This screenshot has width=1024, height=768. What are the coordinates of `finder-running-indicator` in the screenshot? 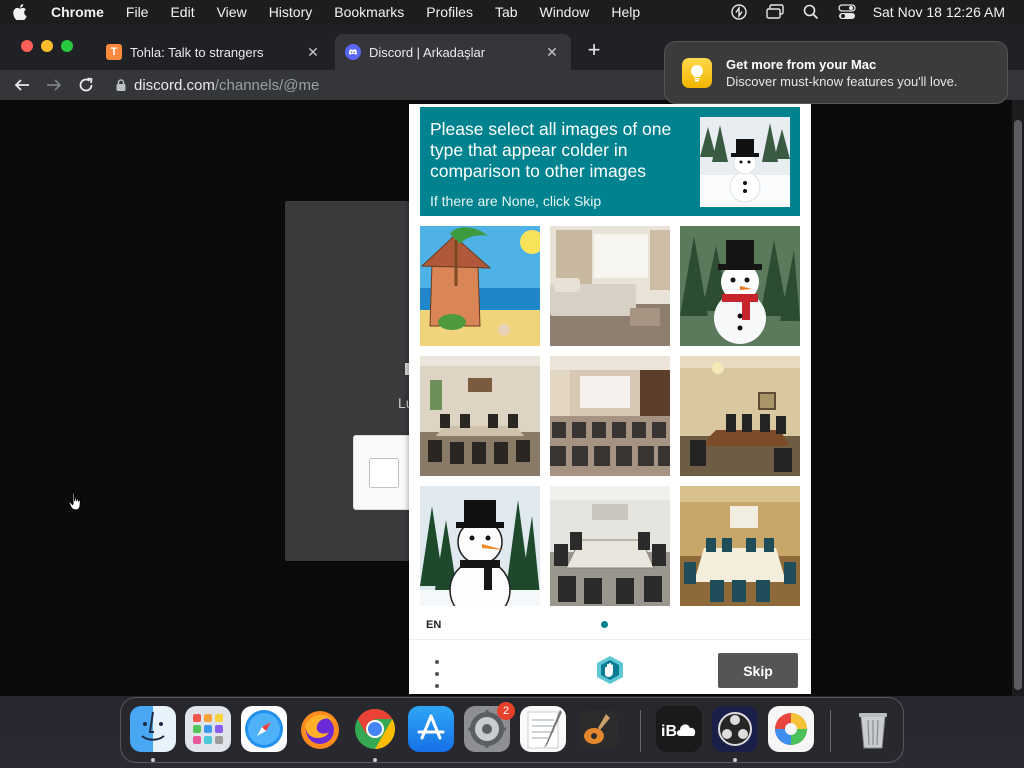 It's located at (153, 760).